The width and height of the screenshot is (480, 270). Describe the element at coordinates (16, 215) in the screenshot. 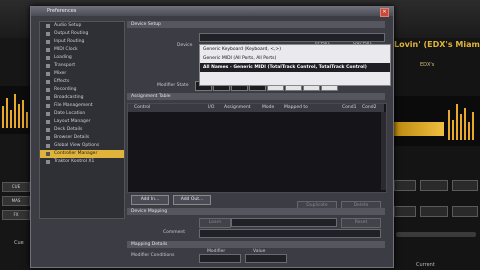

I see `left-fx-button: FX` at that location.